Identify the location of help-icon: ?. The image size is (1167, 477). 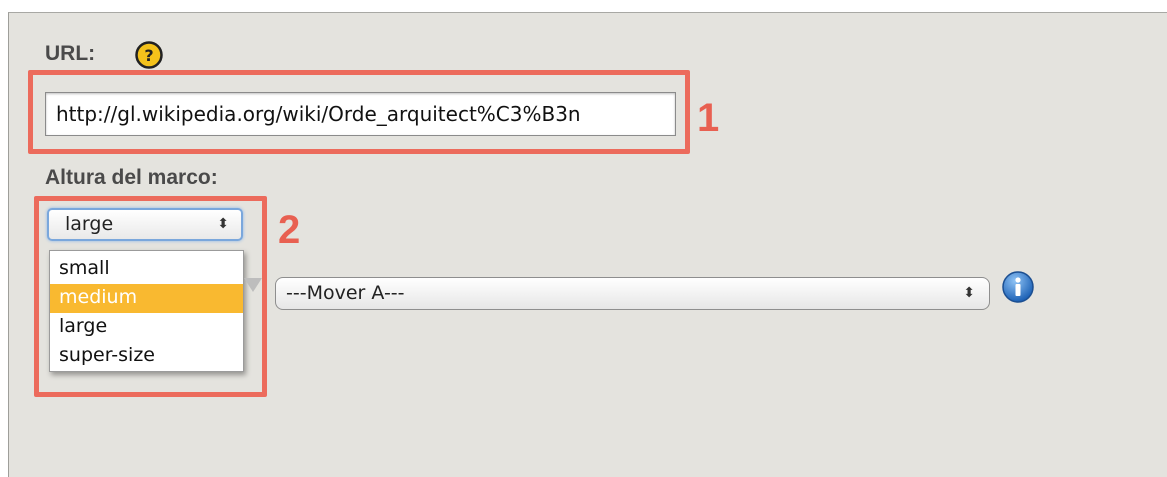
(149, 55).